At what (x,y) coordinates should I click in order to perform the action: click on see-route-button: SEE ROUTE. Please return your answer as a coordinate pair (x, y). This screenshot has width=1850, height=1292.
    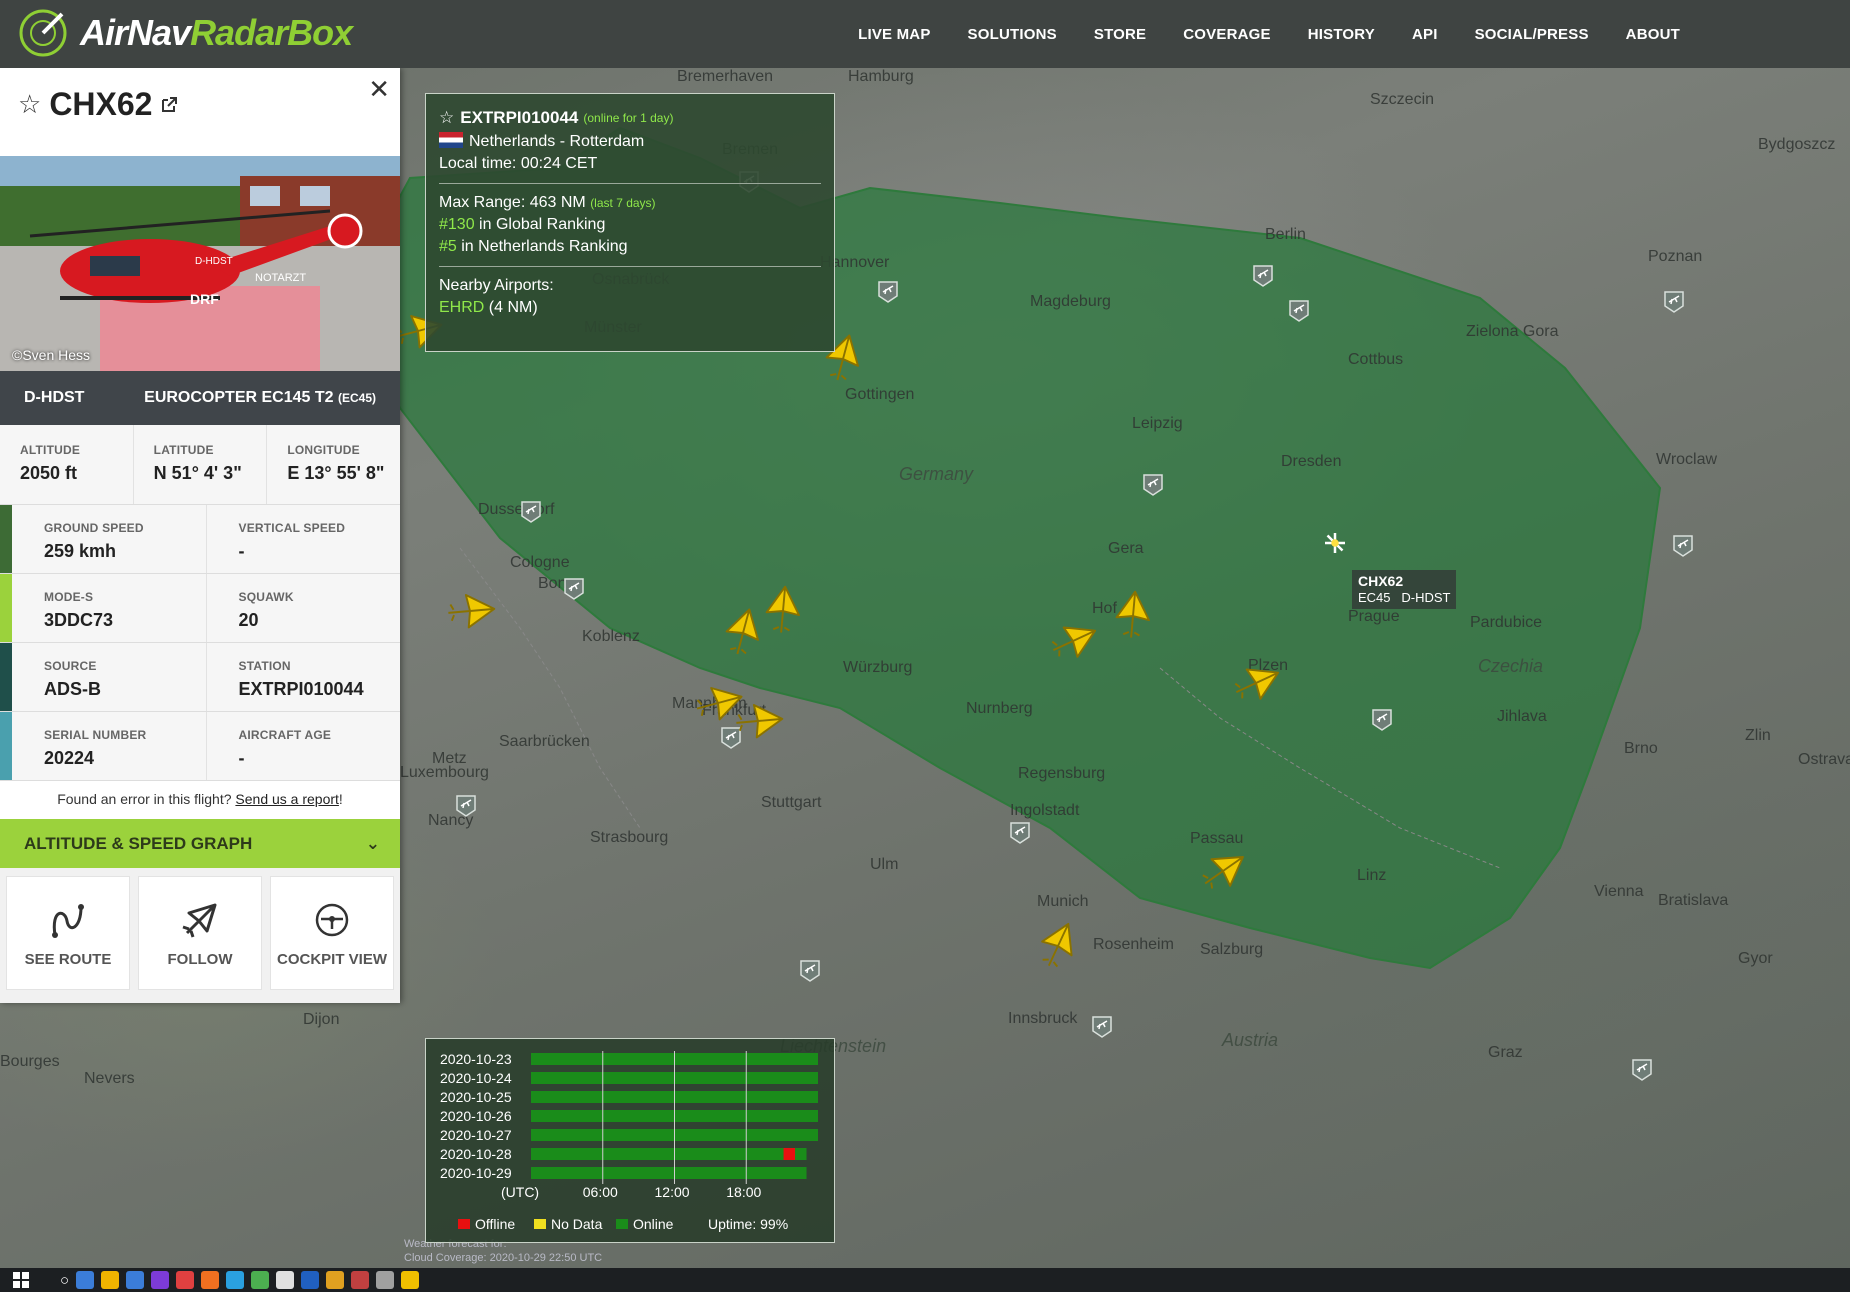
    Looking at the image, I should click on (68, 933).